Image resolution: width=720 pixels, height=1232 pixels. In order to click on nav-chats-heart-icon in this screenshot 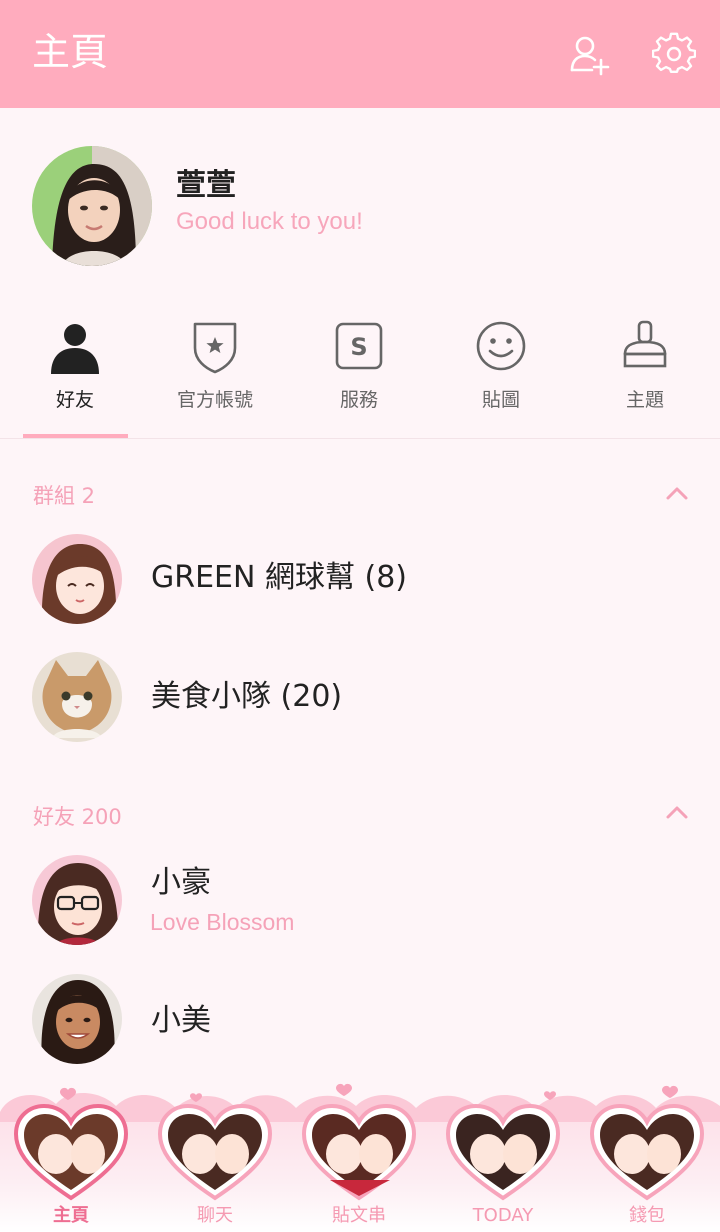, I will do `click(215, 1152)`.